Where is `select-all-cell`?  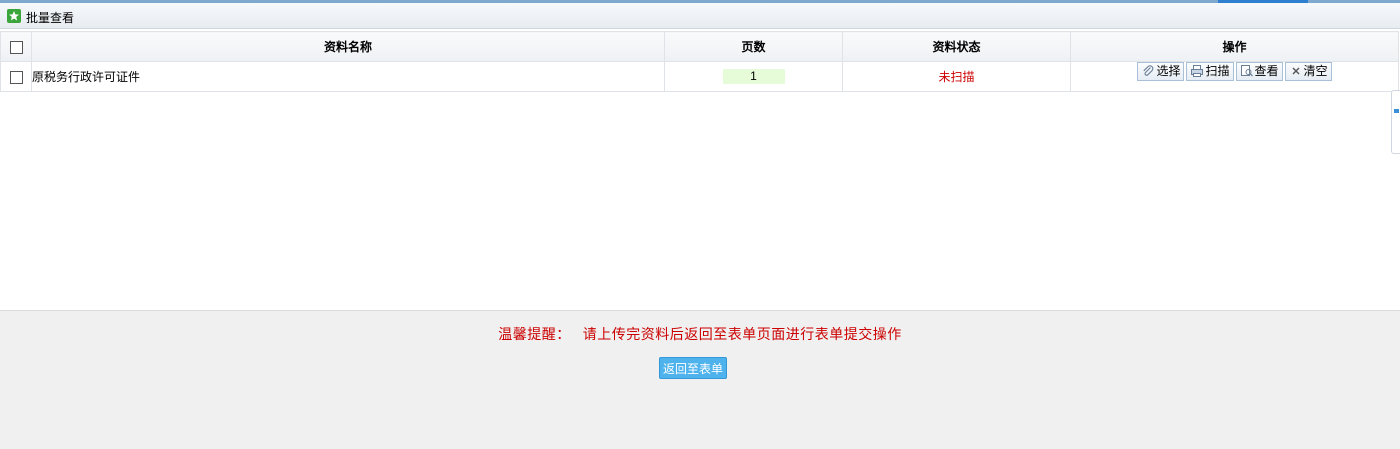 select-all-cell is located at coordinates (16, 46).